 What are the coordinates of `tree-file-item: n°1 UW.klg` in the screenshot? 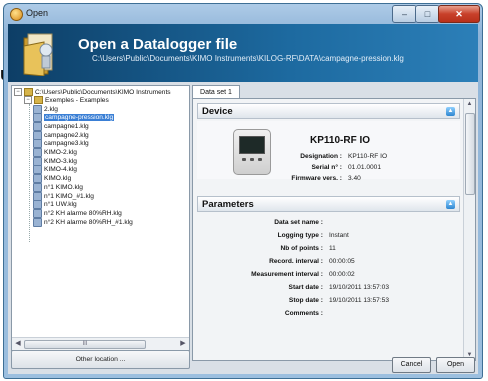 It's located at (55, 205).